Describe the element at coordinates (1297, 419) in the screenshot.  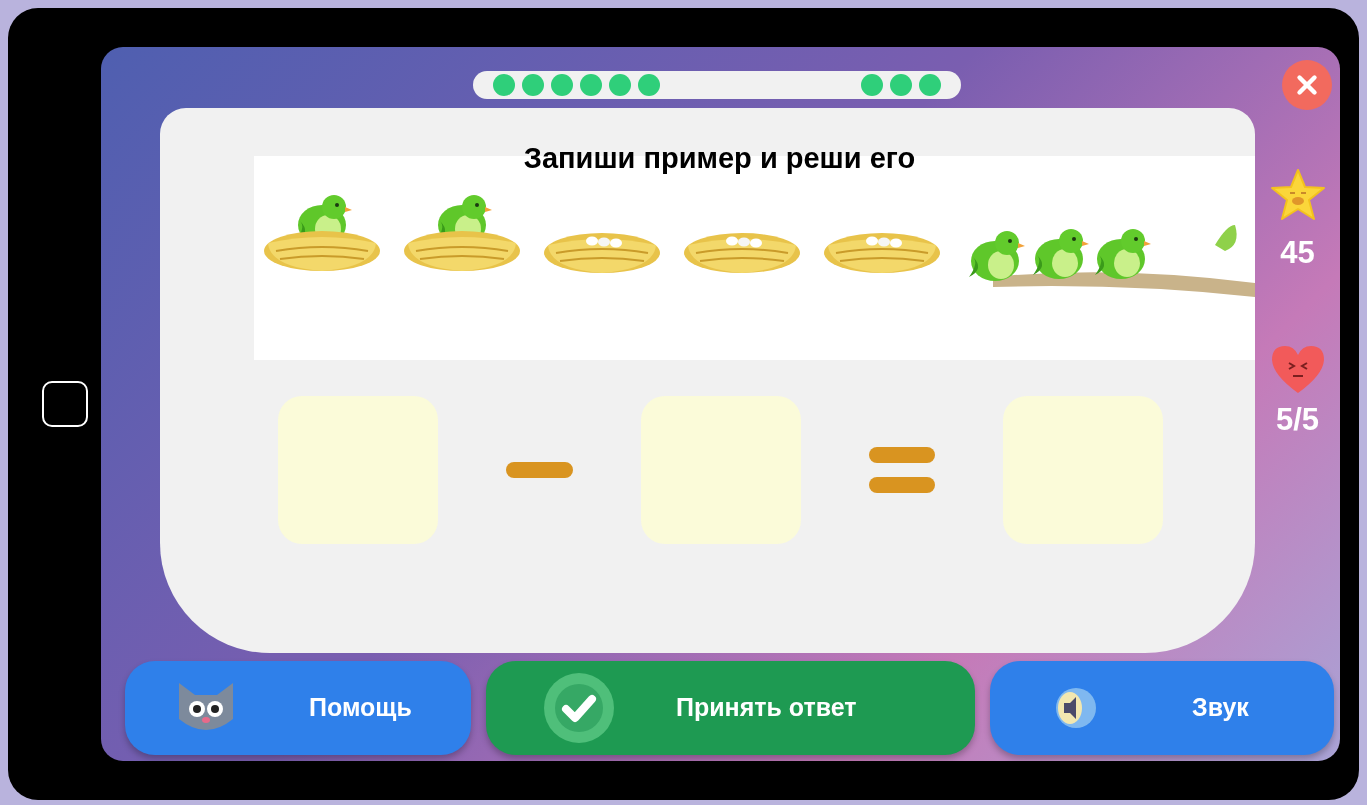
I see `lives-count: 5/5` at that location.